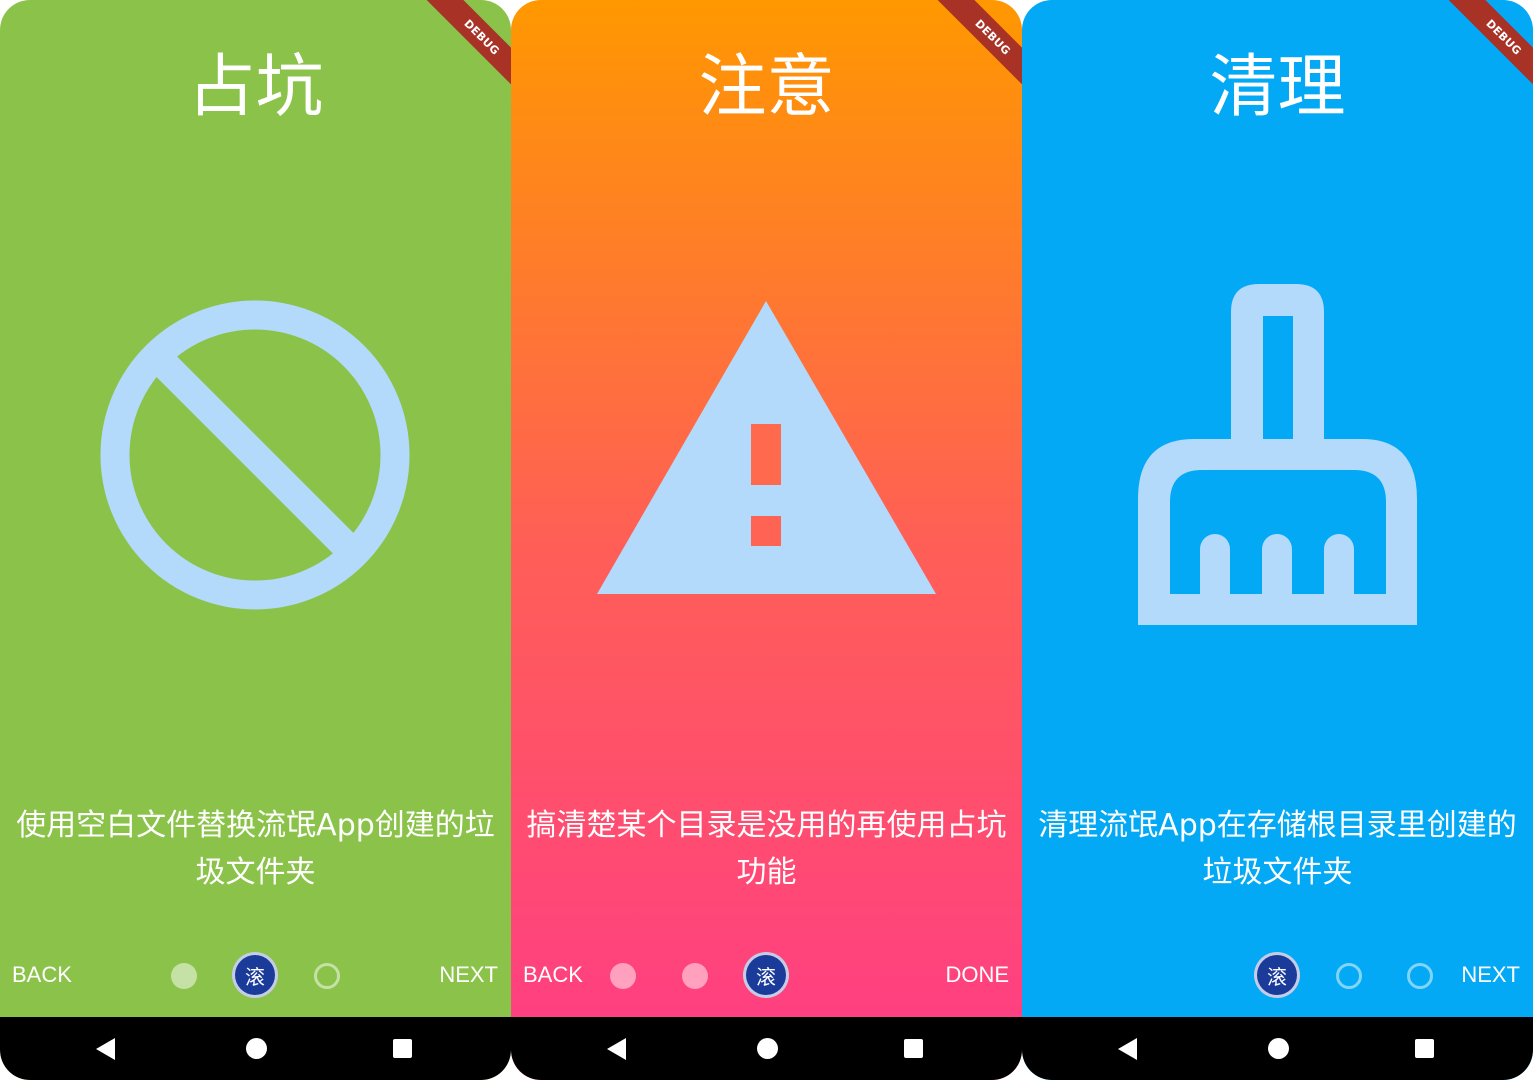 This screenshot has height=1080, width=1533. What do you see at coordinates (255, 849) in the screenshot?
I see `page-description: 使用空白文件替换流氓App创建的垃圾文件夹` at bounding box center [255, 849].